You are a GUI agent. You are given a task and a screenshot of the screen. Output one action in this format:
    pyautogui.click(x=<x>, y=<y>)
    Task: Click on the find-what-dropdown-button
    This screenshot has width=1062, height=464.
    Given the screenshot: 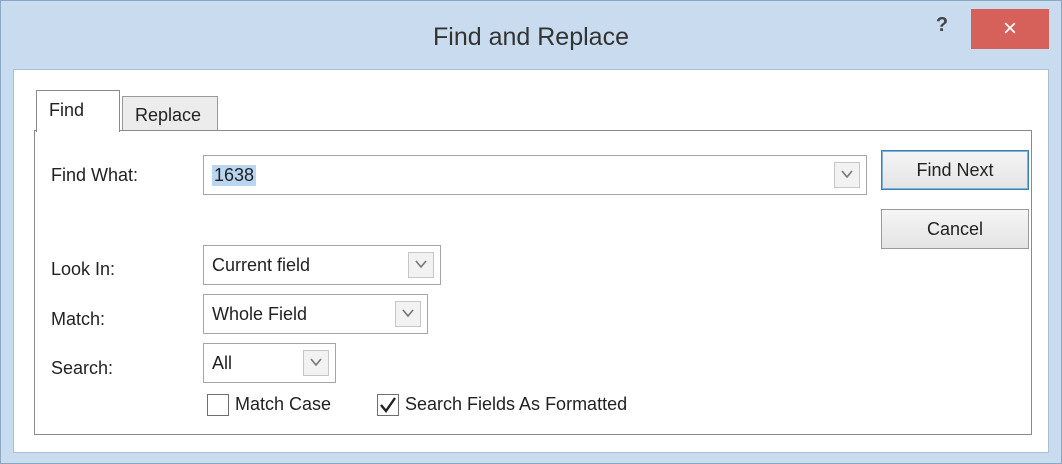 What is the action you would take?
    pyautogui.click(x=847, y=175)
    